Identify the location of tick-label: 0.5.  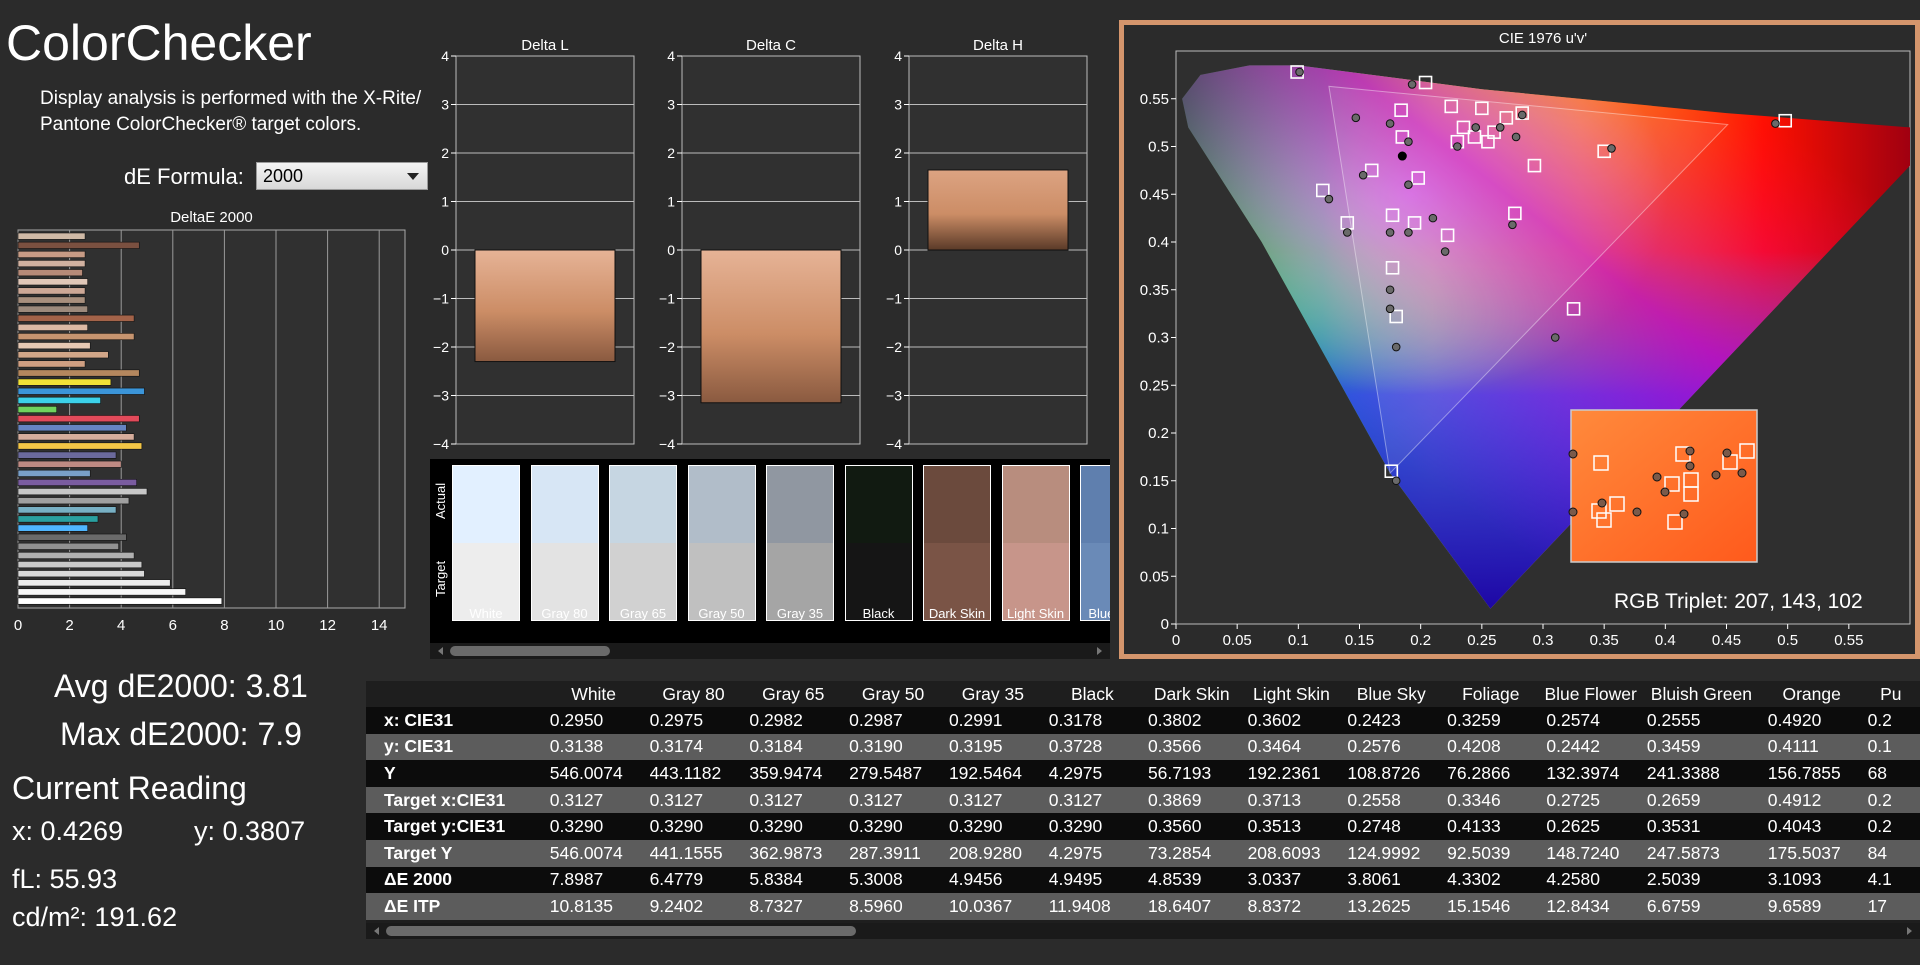
(1787, 640).